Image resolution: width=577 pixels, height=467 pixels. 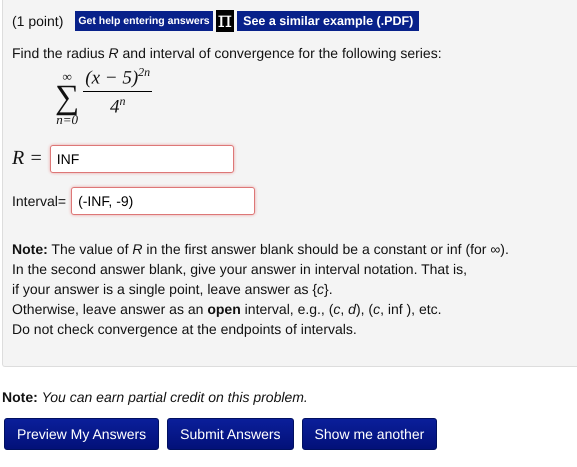 What do you see at coordinates (225, 21) in the screenshot?
I see `pi-link: π` at bounding box center [225, 21].